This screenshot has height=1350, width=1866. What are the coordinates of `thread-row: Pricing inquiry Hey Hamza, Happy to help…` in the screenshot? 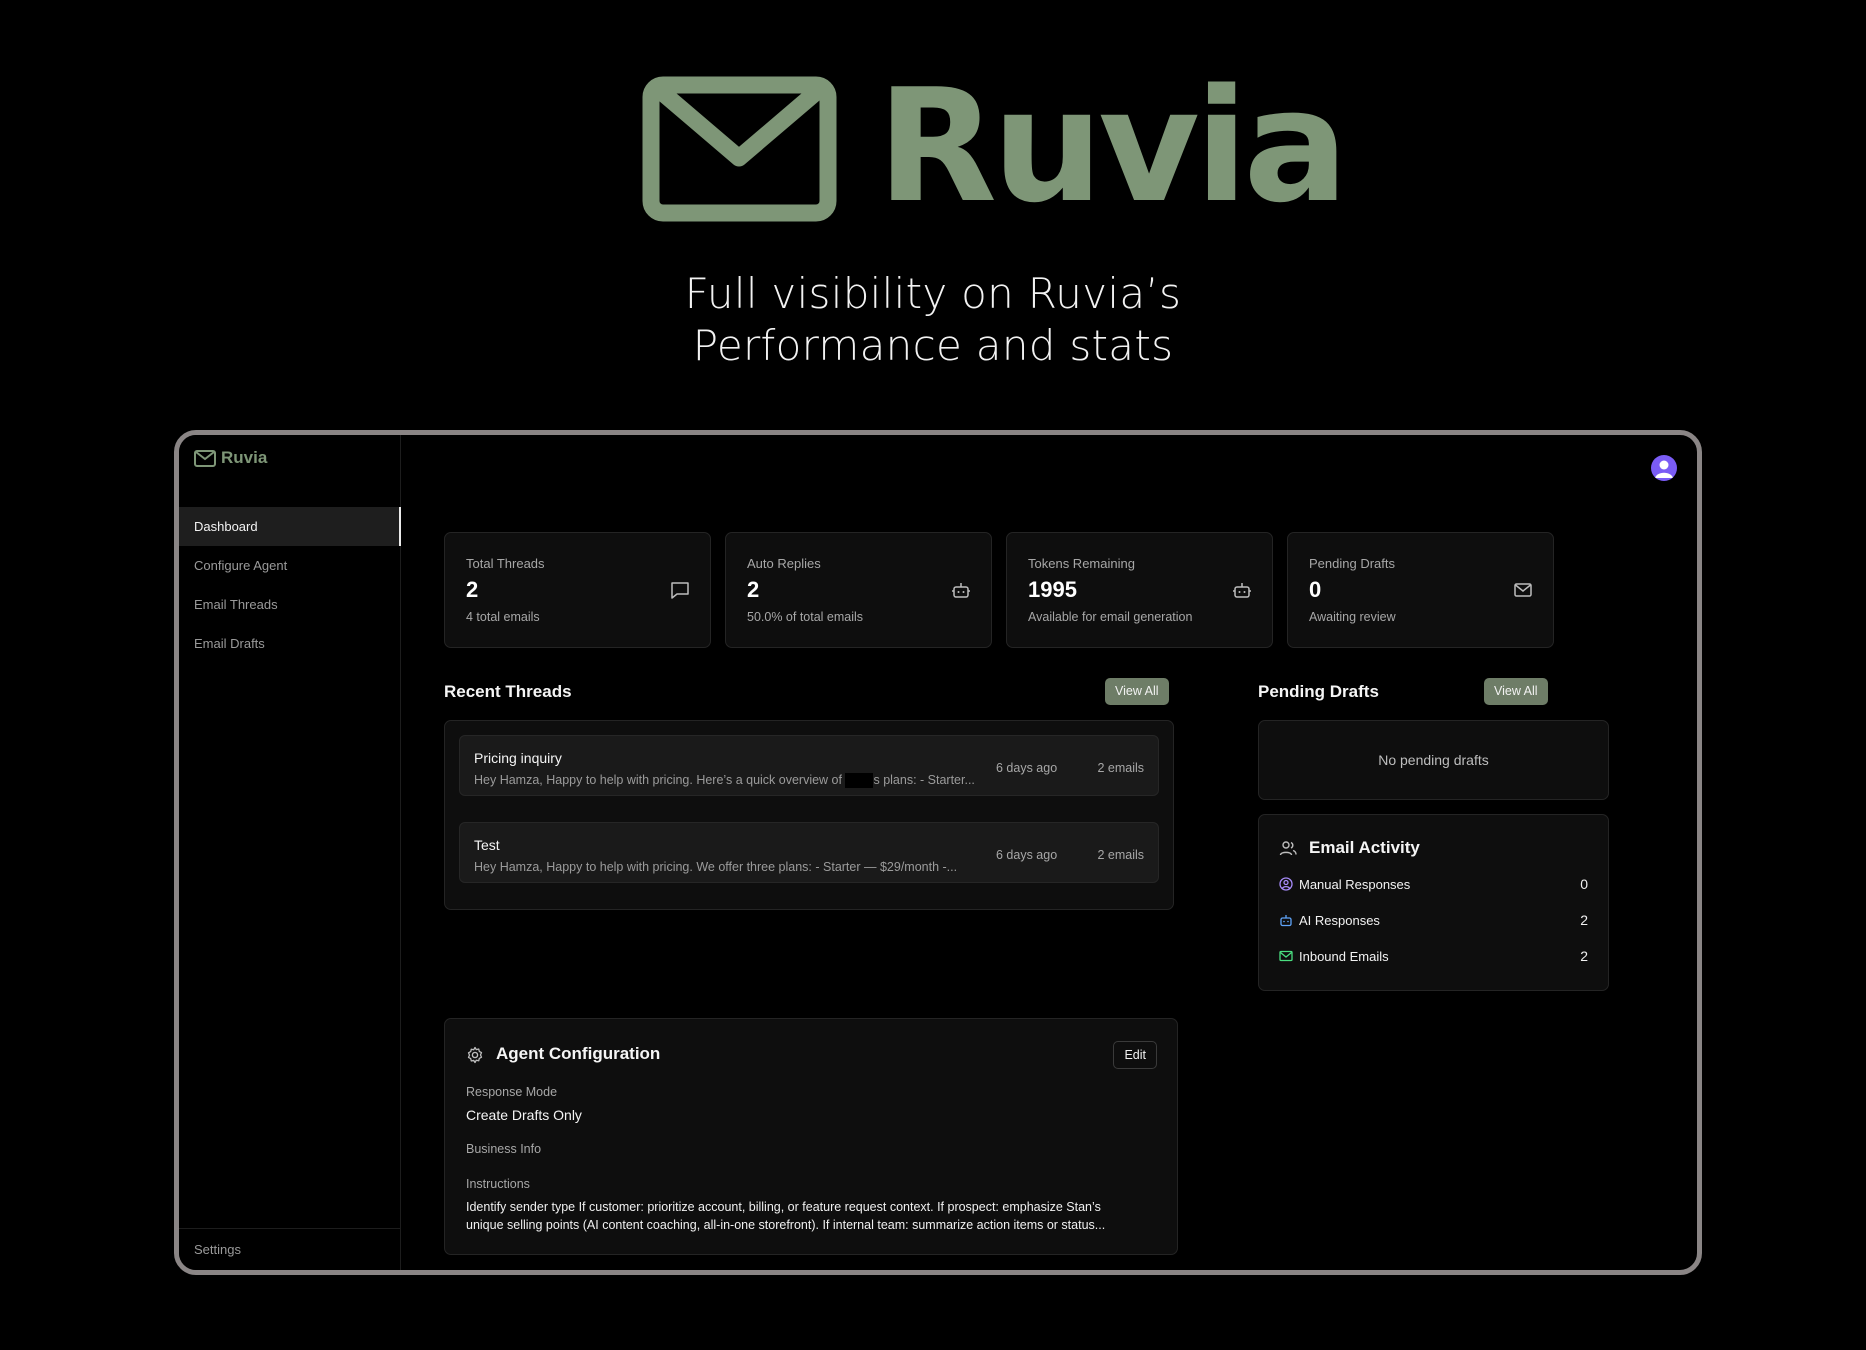 It's located at (809, 765).